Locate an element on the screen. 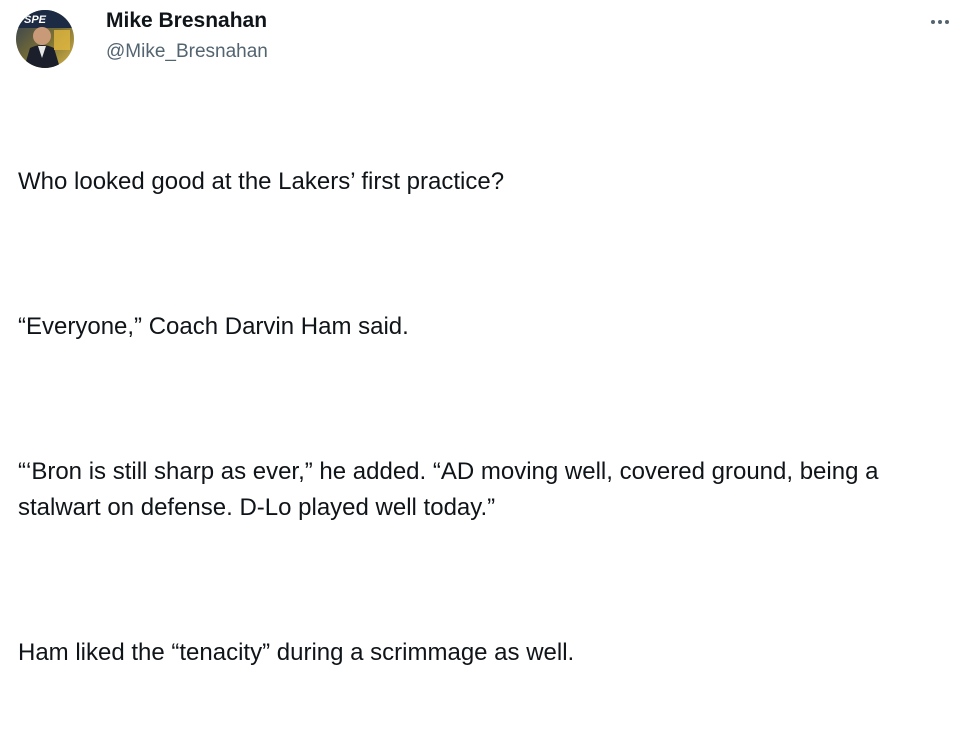  avatar-image: SPE is located at coordinates (45, 39).